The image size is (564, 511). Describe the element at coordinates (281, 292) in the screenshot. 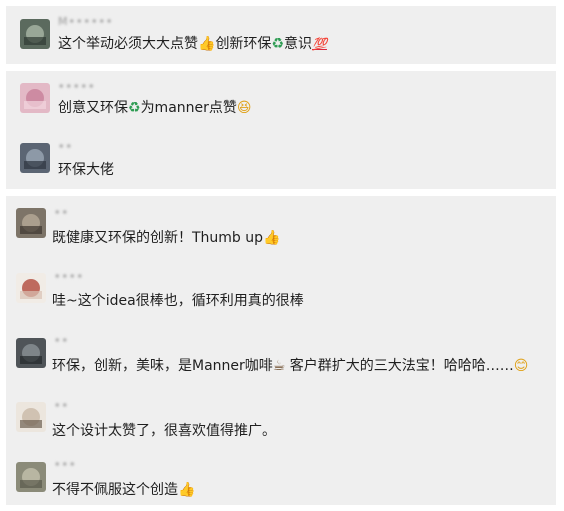

I see `comment-item: •••• 哇~这个idea很棒也，循环利用真的很棒` at that location.